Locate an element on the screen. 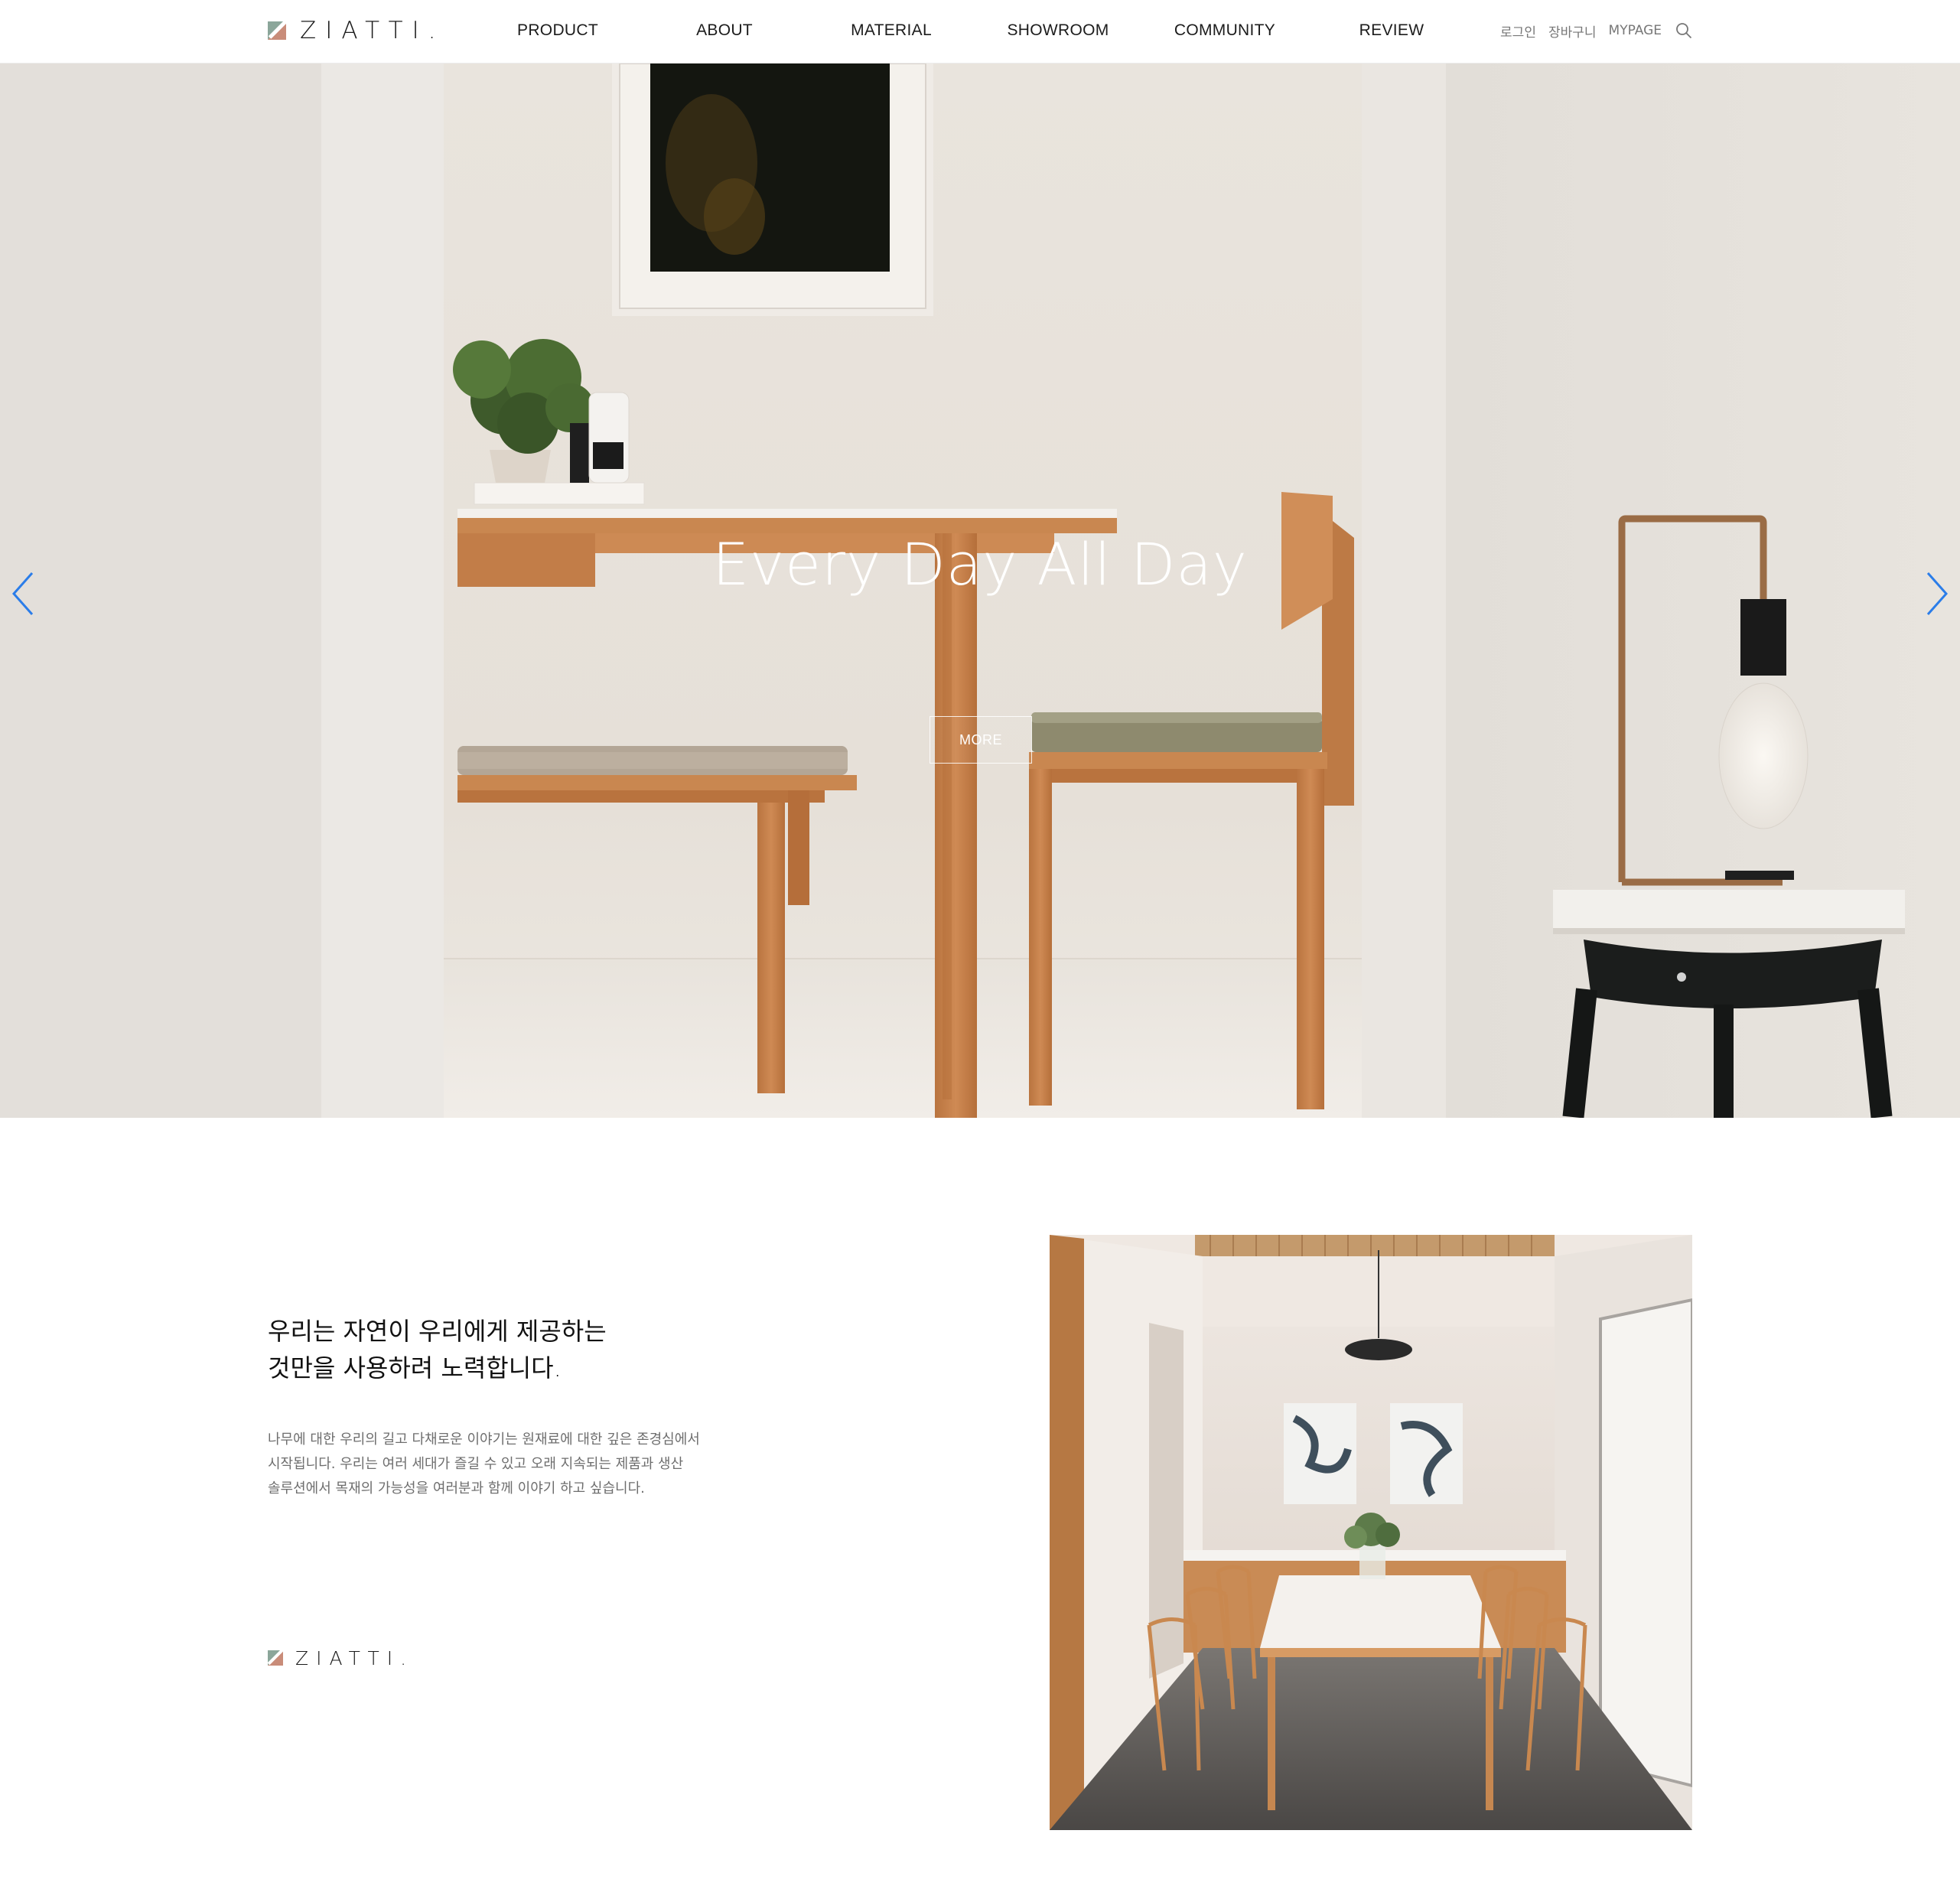 This screenshot has height=1889, width=1960. nav-item-showroom: SHOWROOM is located at coordinates (1058, 30).